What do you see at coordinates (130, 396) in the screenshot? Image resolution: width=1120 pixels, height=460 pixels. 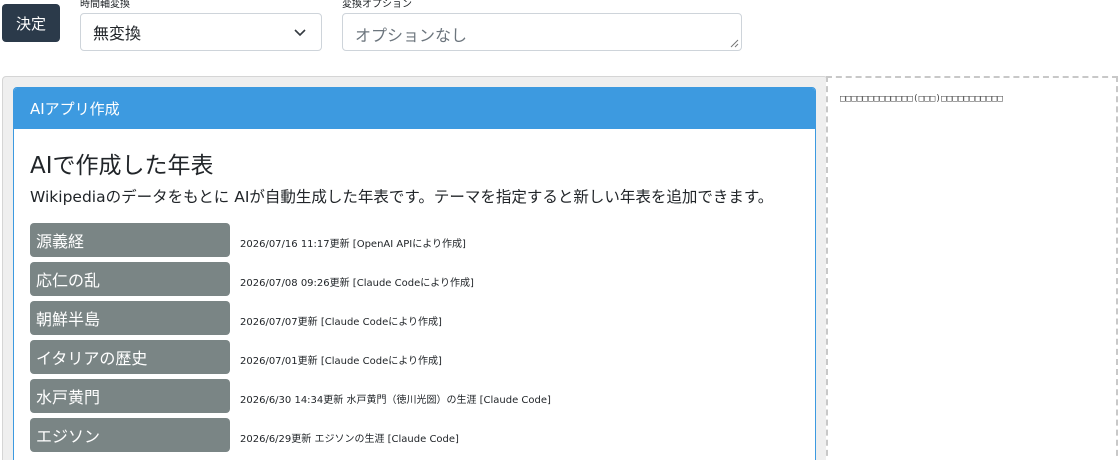 I see `timeline-button: 水戸黄門` at bounding box center [130, 396].